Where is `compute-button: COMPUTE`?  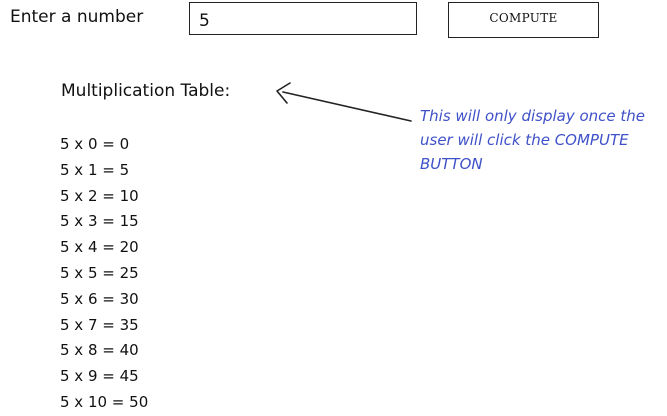
compute-button: COMPUTE is located at coordinates (523, 20).